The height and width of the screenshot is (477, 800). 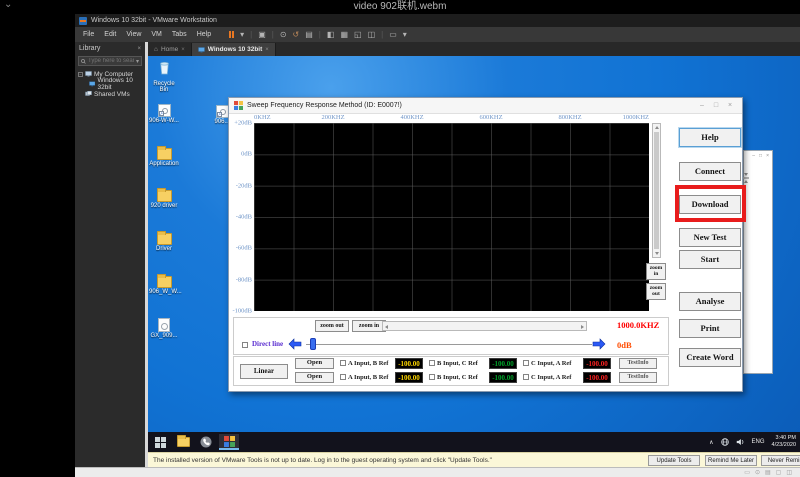 What do you see at coordinates (343, 363) in the screenshot?
I see `a-input-checkbox-row1` at bounding box center [343, 363].